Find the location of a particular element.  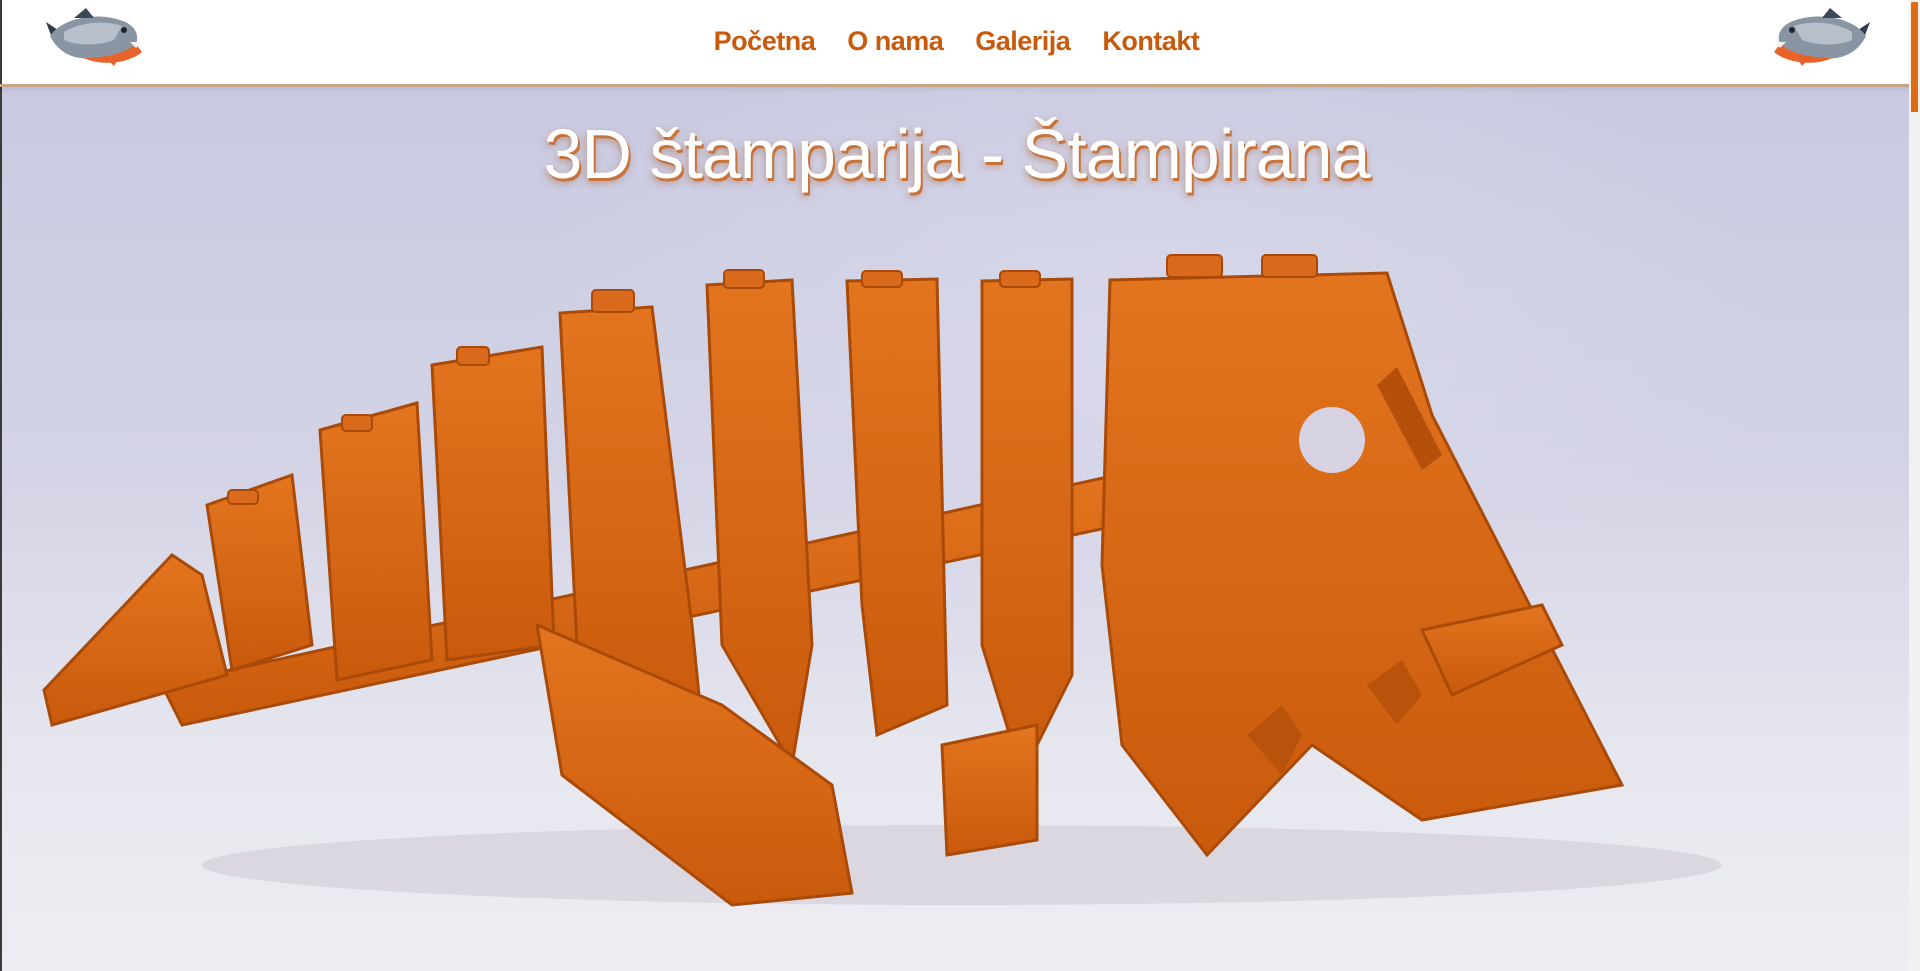

piranha-logo-icon is located at coordinates (1820, 37).